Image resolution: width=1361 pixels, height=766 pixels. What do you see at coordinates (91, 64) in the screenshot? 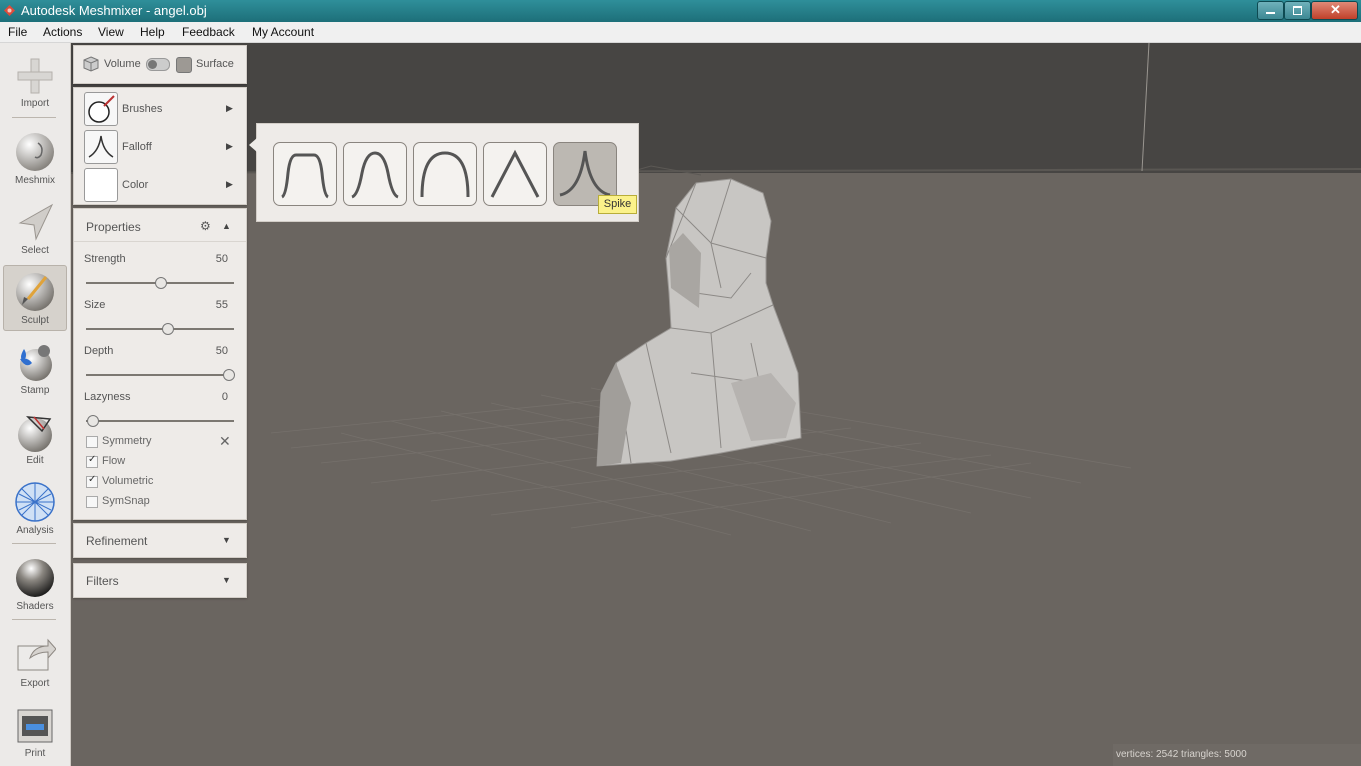
I see `volume-cube-icon` at bounding box center [91, 64].